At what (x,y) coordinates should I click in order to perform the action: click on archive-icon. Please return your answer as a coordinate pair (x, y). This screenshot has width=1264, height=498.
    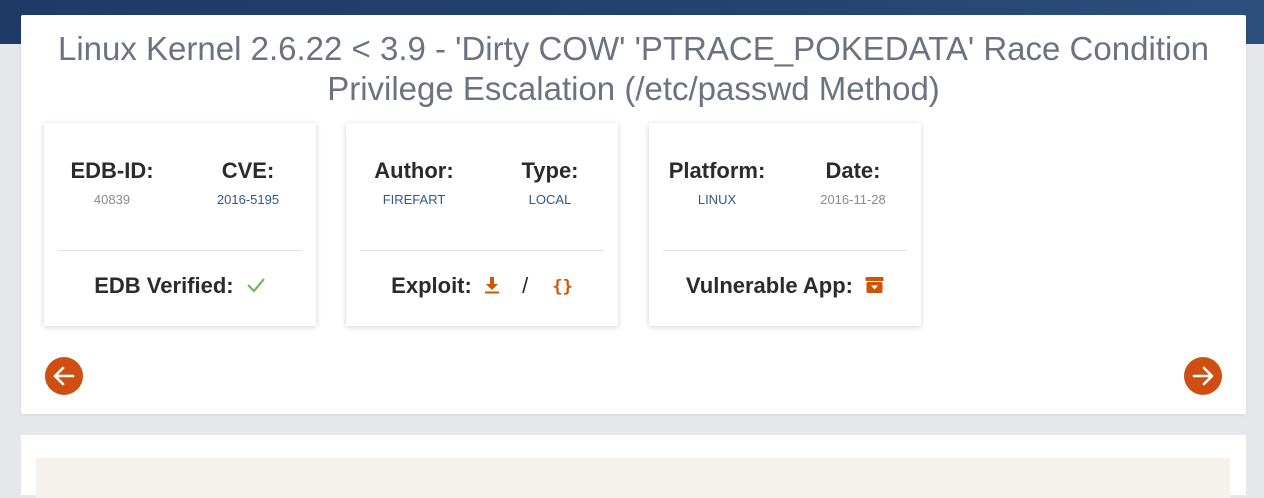
    Looking at the image, I should click on (874, 287).